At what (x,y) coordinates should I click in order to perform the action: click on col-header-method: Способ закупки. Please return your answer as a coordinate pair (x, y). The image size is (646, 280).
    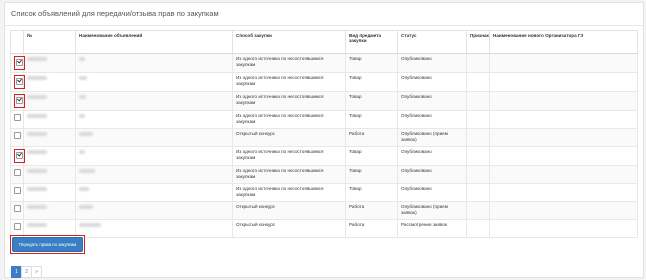
    Looking at the image, I should click on (289, 42).